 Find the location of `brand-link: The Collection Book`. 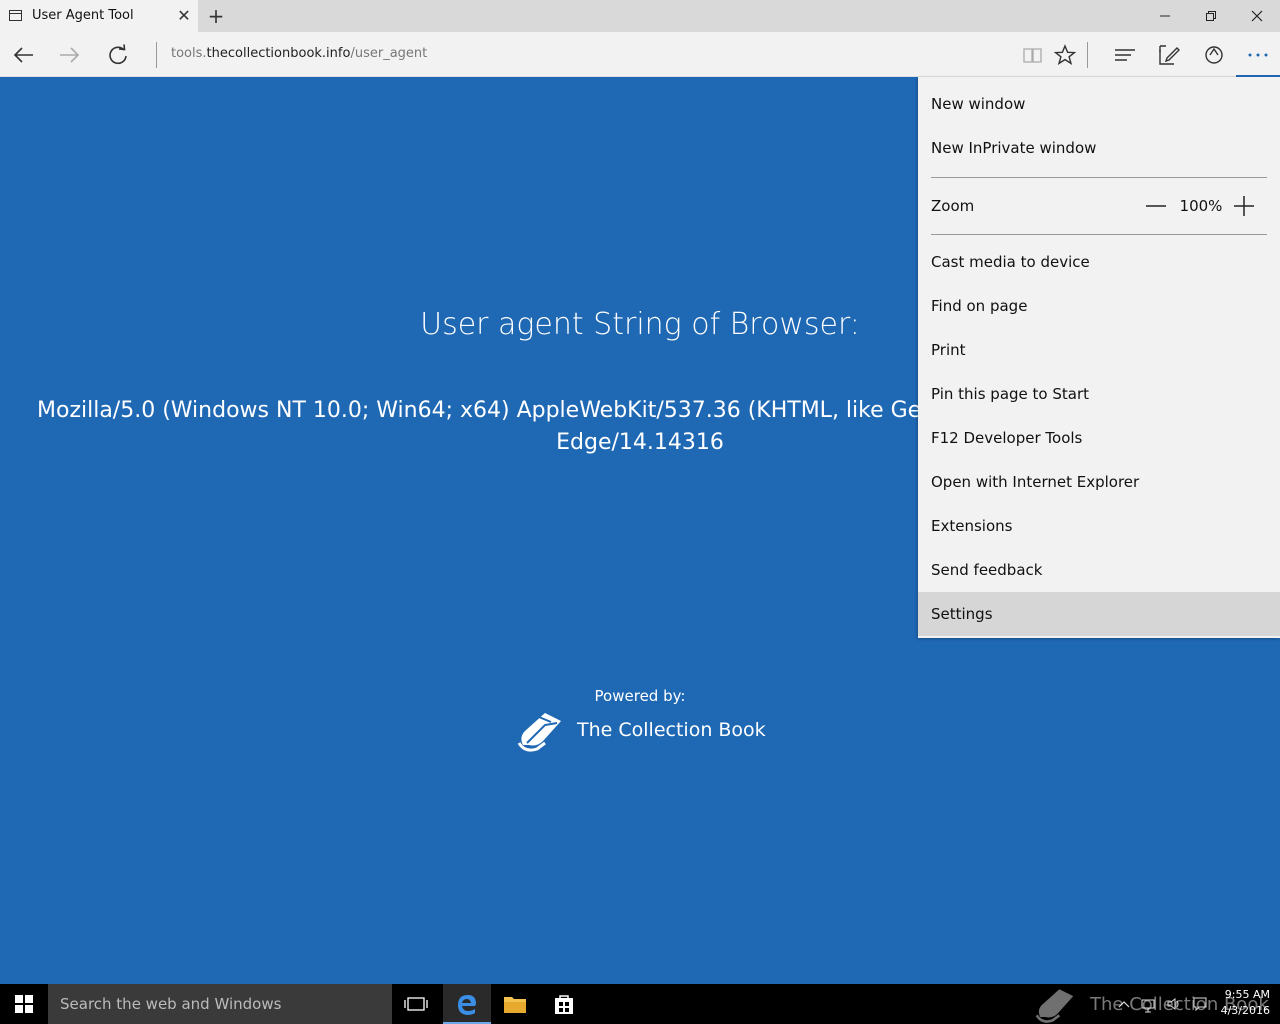

brand-link: The Collection Book is located at coordinates (640, 730).